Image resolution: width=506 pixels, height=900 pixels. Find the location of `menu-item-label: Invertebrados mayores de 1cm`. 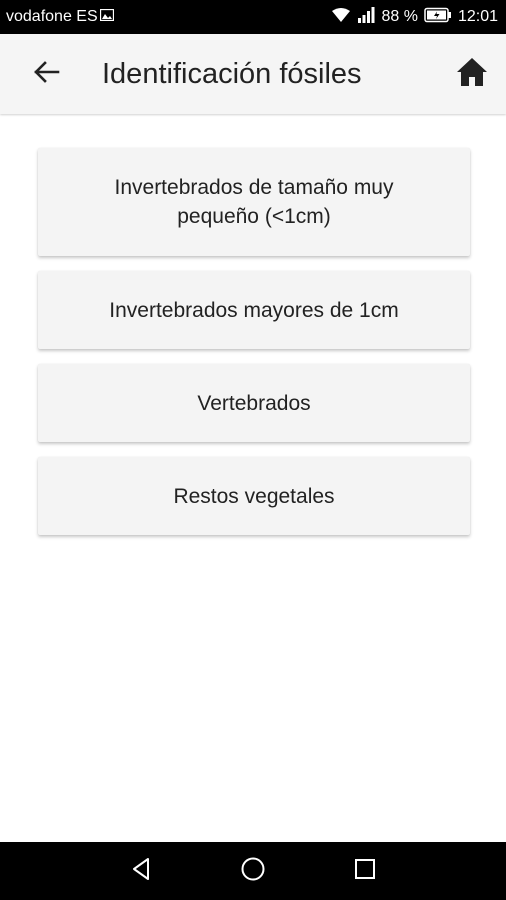

menu-item-label: Invertebrados mayores de 1cm is located at coordinates (254, 310).